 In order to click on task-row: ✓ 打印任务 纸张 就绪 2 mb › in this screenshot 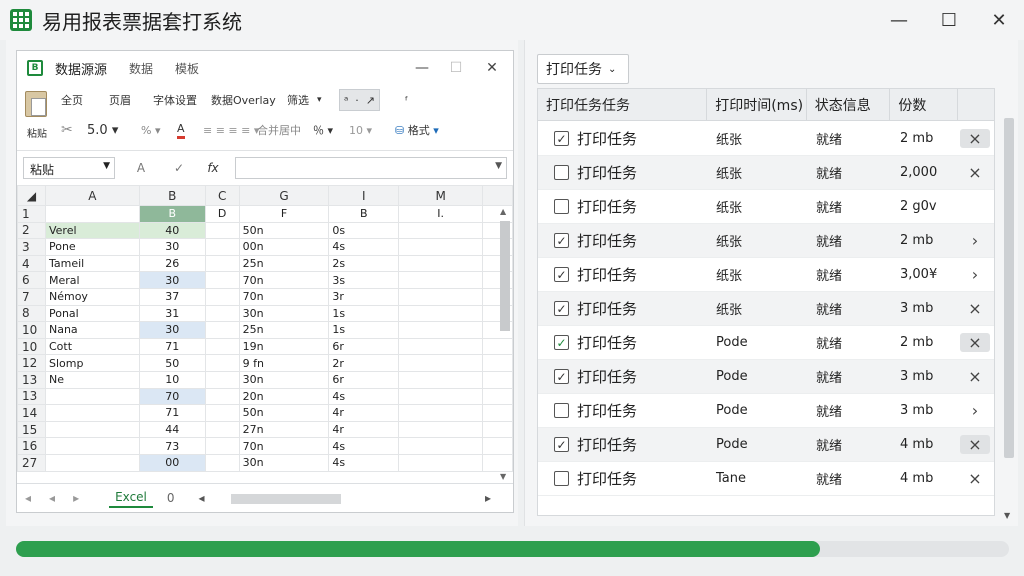, I will do `click(766, 241)`.